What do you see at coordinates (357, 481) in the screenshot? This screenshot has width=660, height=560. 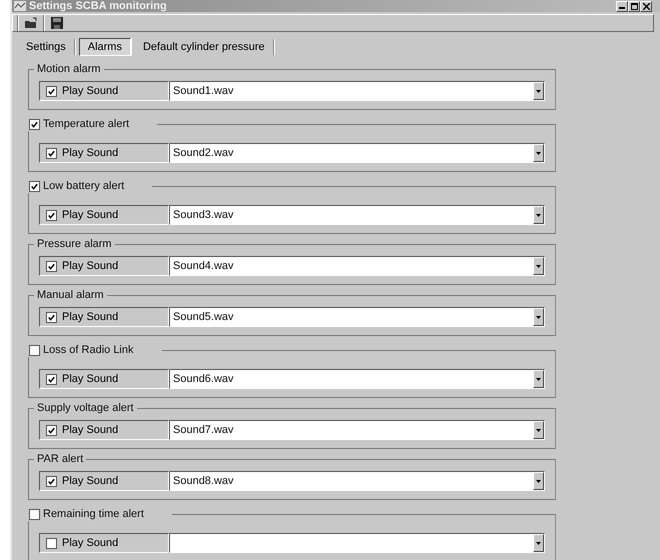 I see `sound-dropdown: Sound8.wav` at bounding box center [357, 481].